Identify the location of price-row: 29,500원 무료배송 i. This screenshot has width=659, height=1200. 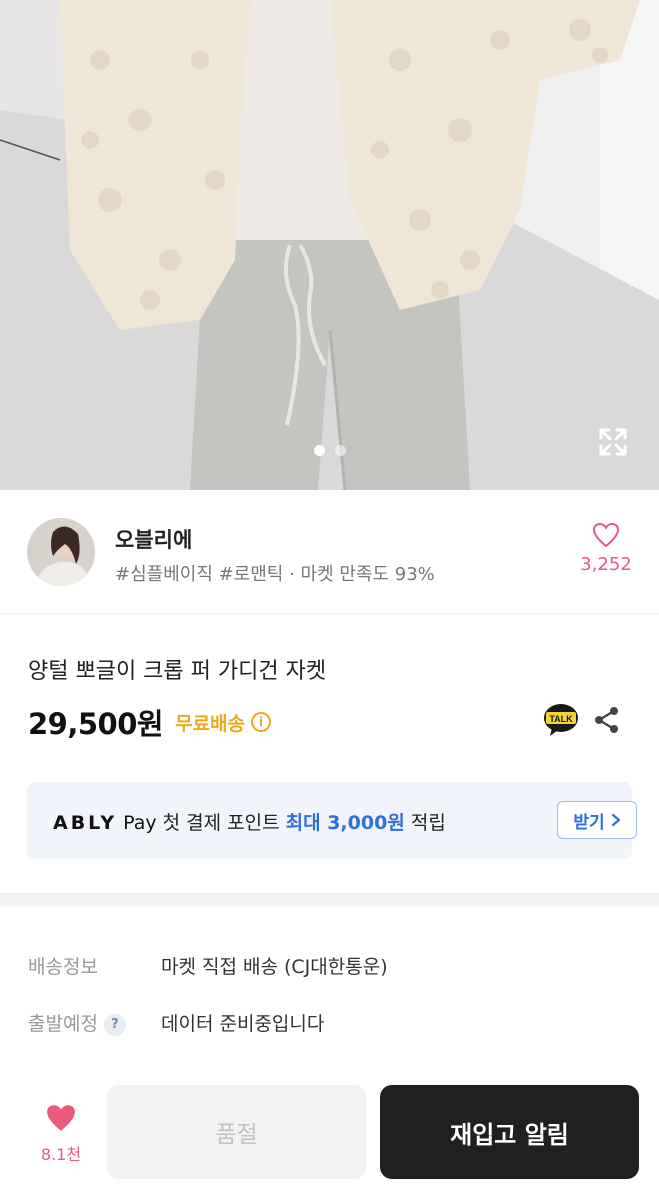
(150, 722).